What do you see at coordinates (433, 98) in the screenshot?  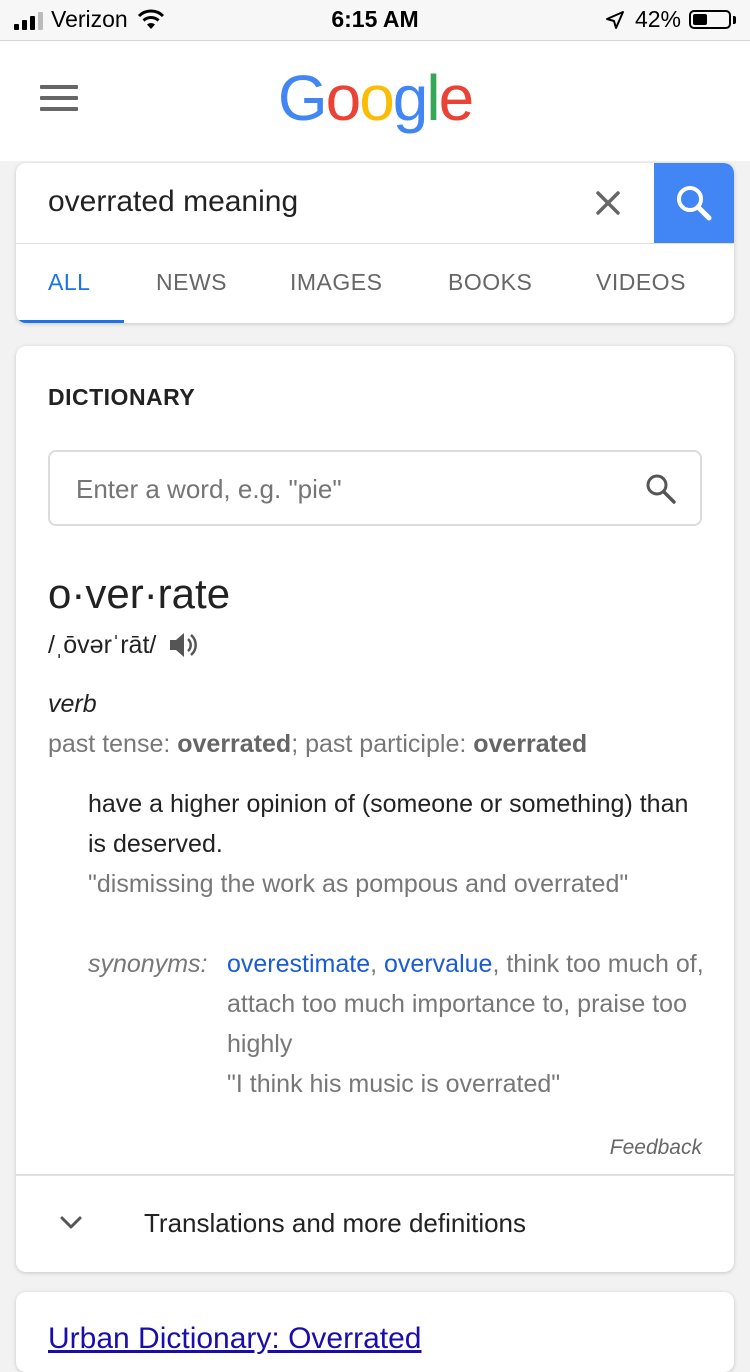 I see `logo-letter: l` at bounding box center [433, 98].